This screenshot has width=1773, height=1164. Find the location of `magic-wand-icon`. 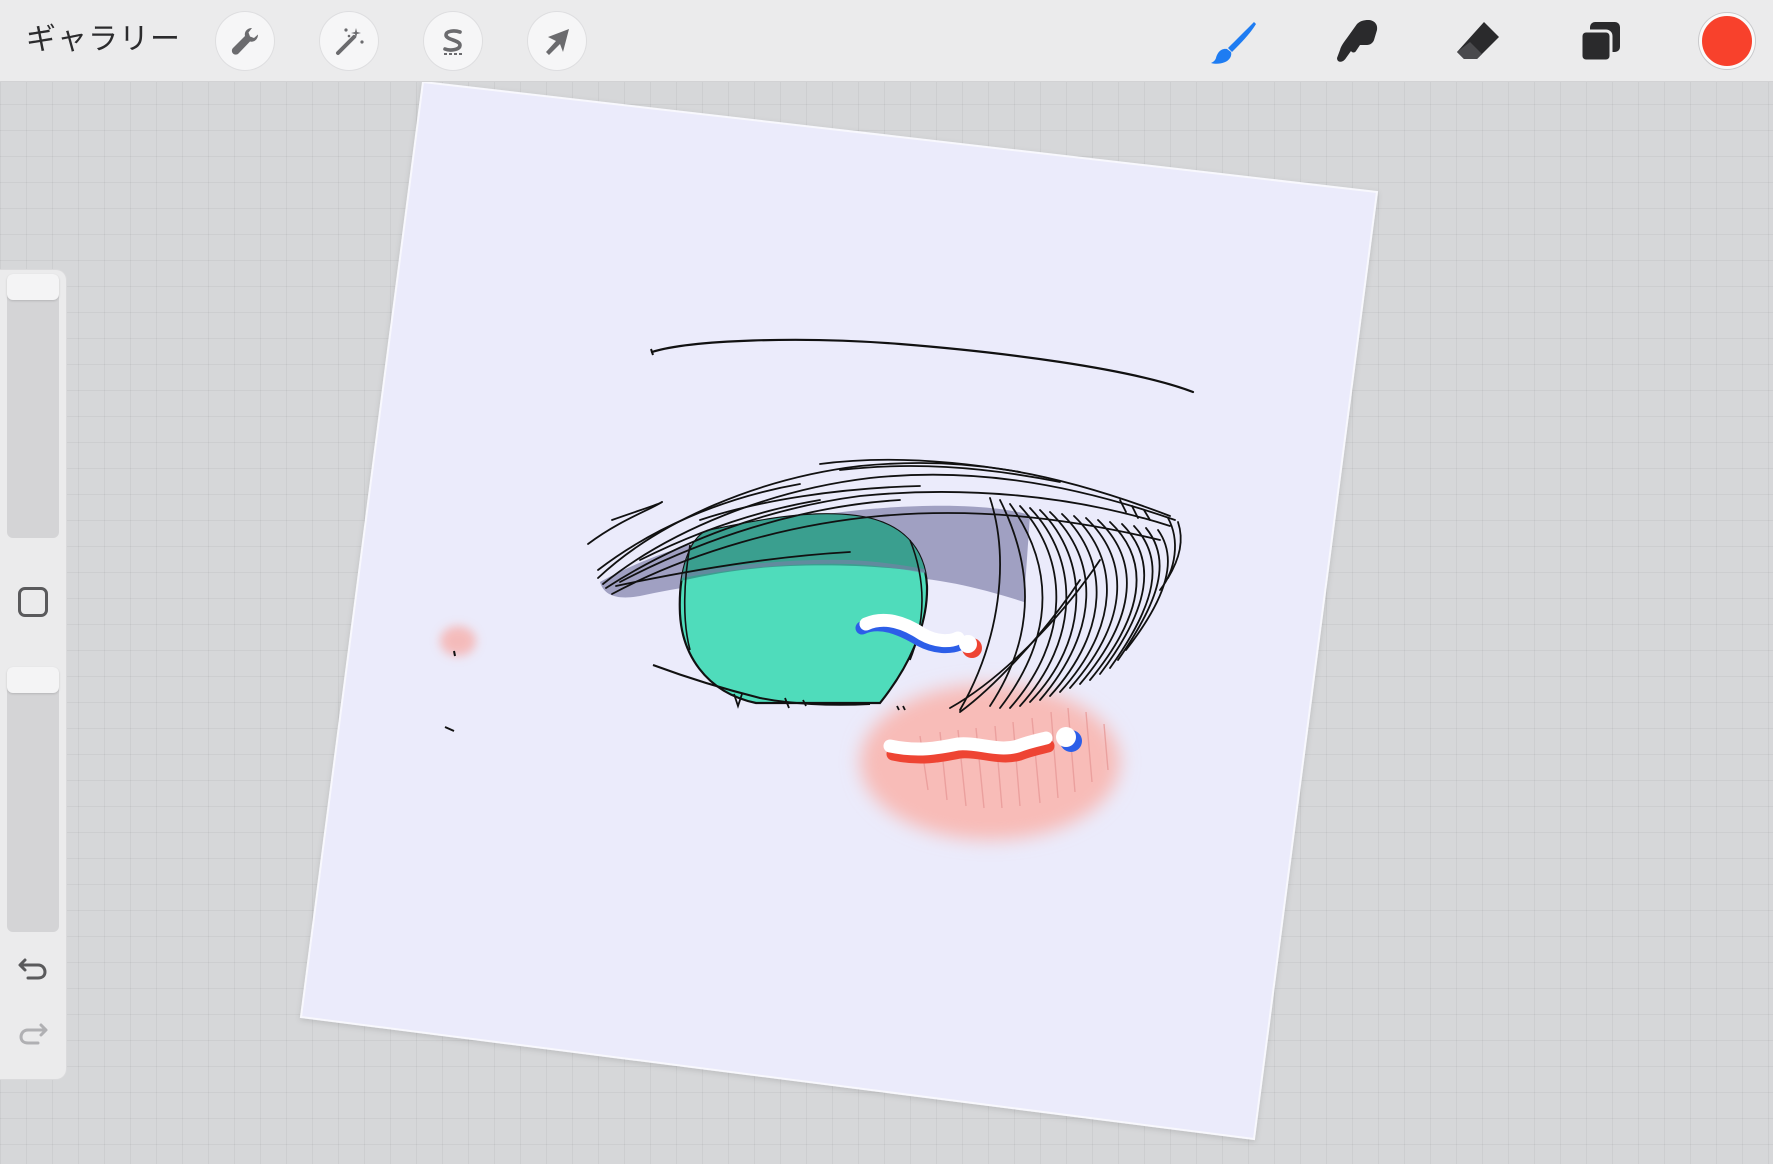

magic-wand-icon is located at coordinates (350, 41).